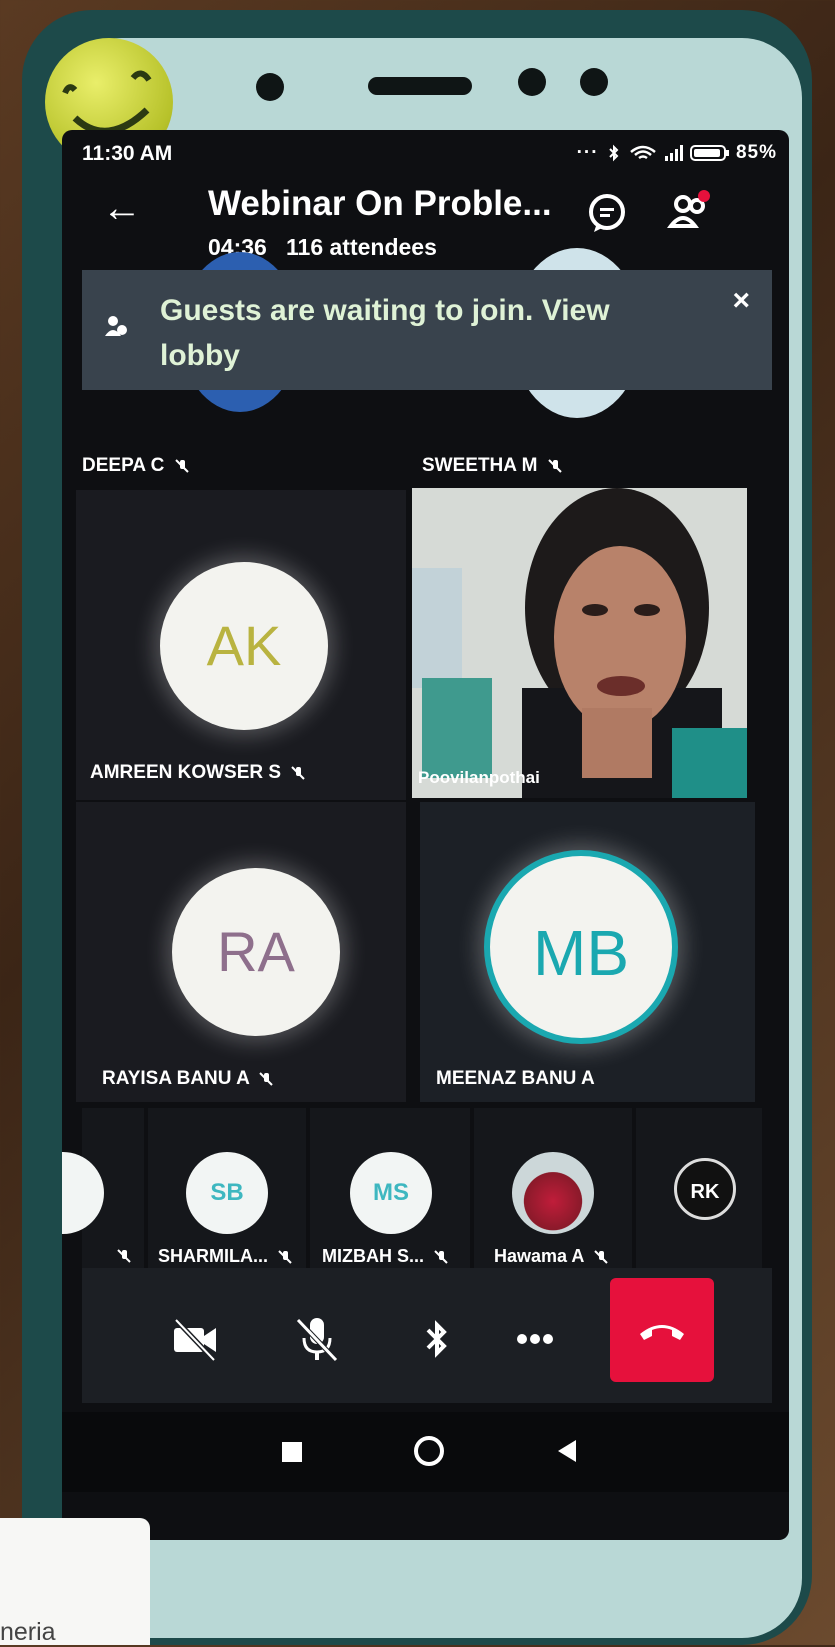  What do you see at coordinates (607, 213) in the screenshot?
I see `chat-icon` at bounding box center [607, 213].